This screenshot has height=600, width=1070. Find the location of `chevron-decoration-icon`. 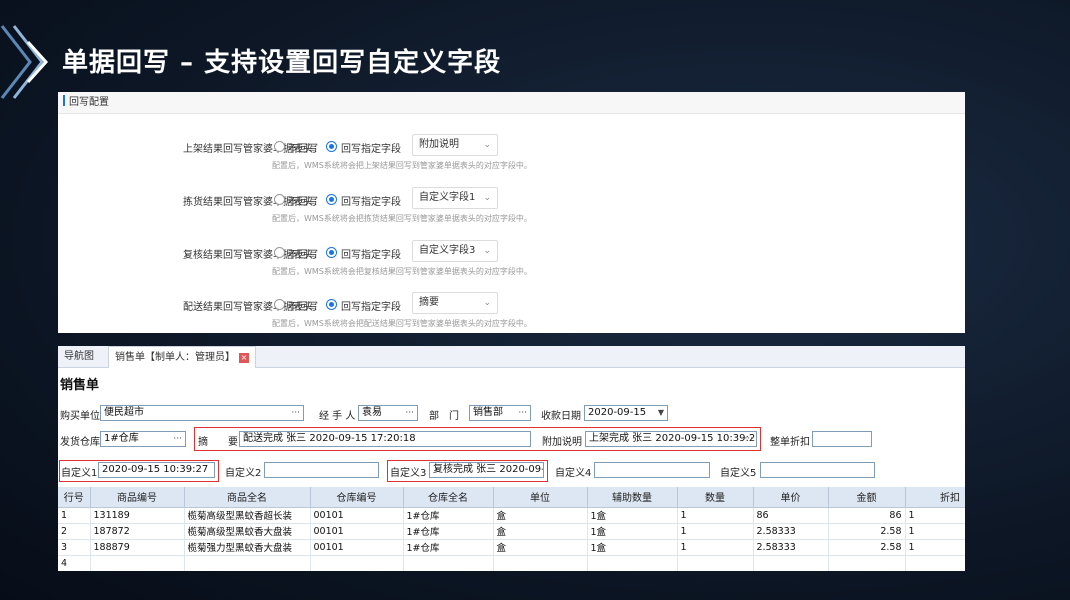

chevron-decoration-icon is located at coordinates (24, 62).